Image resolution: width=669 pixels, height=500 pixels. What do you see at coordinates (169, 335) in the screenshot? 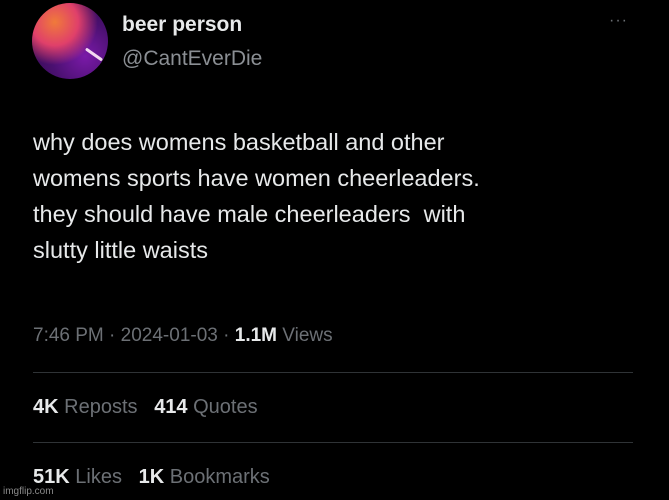
I see `tweet-date: 2024-01-03` at bounding box center [169, 335].